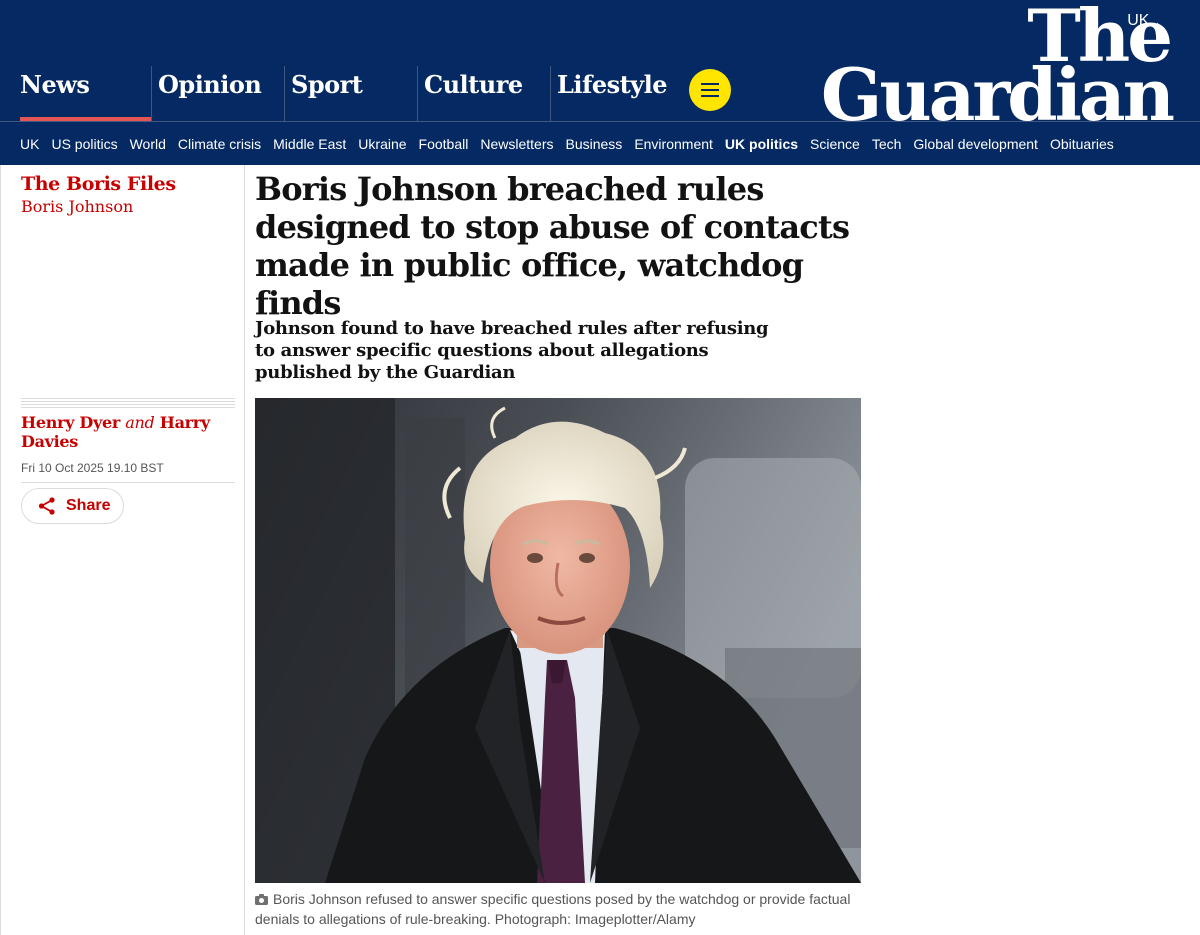 The image size is (1200, 935). What do you see at coordinates (140, 422) in the screenshot?
I see `byline-joiner: and` at bounding box center [140, 422].